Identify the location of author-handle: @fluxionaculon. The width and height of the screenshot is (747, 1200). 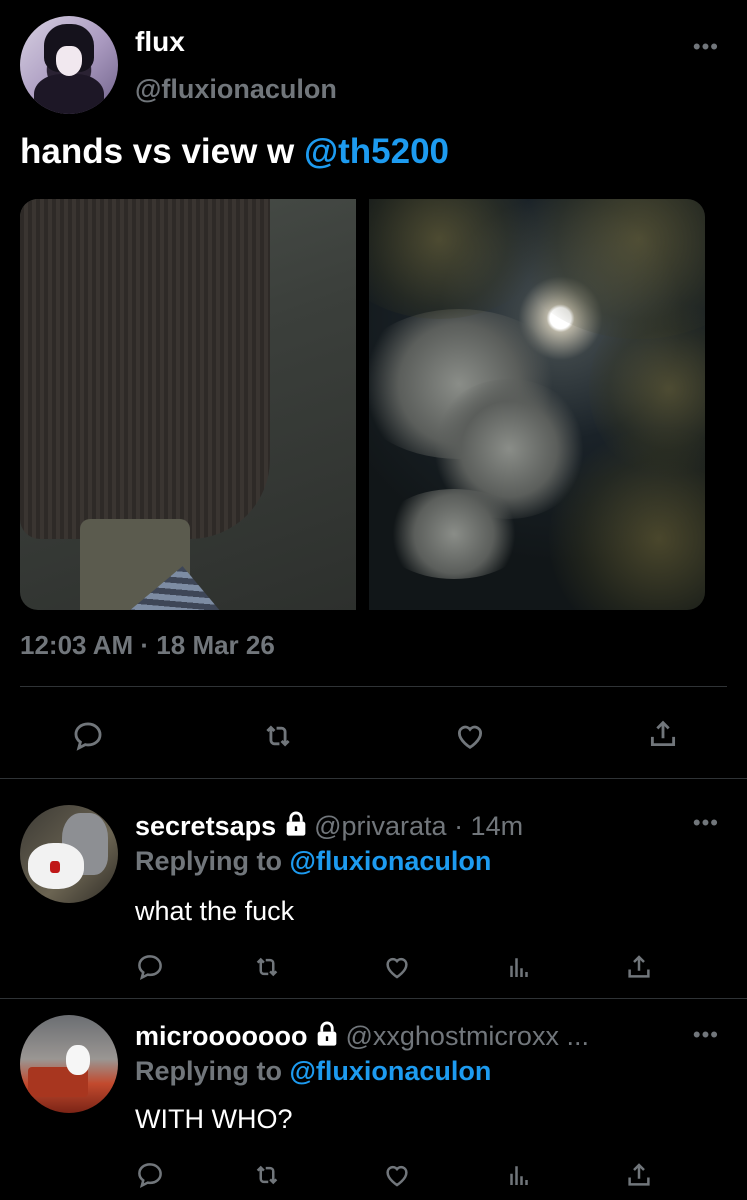
(236, 89).